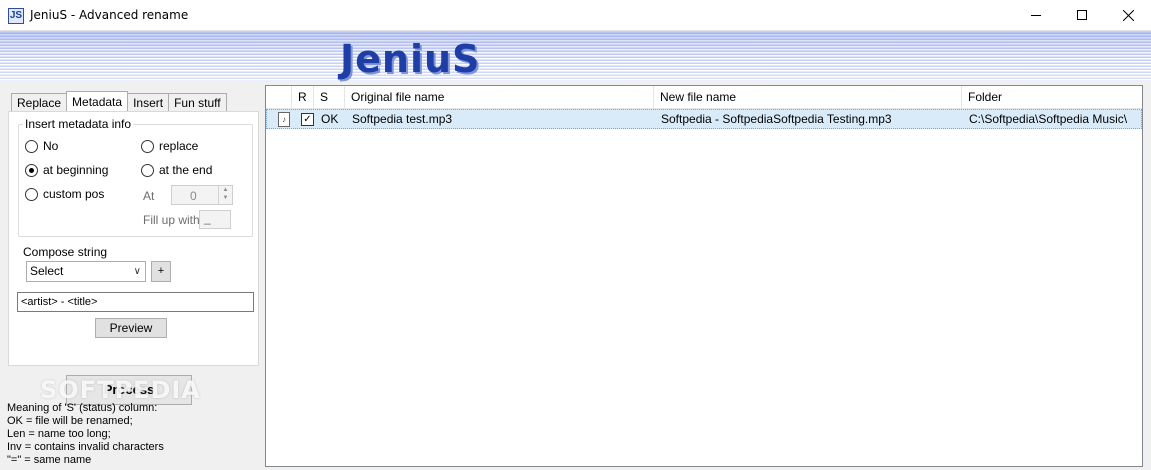  What do you see at coordinates (85, 447) in the screenshot?
I see `legend-line: Inv = contains invalid characters` at bounding box center [85, 447].